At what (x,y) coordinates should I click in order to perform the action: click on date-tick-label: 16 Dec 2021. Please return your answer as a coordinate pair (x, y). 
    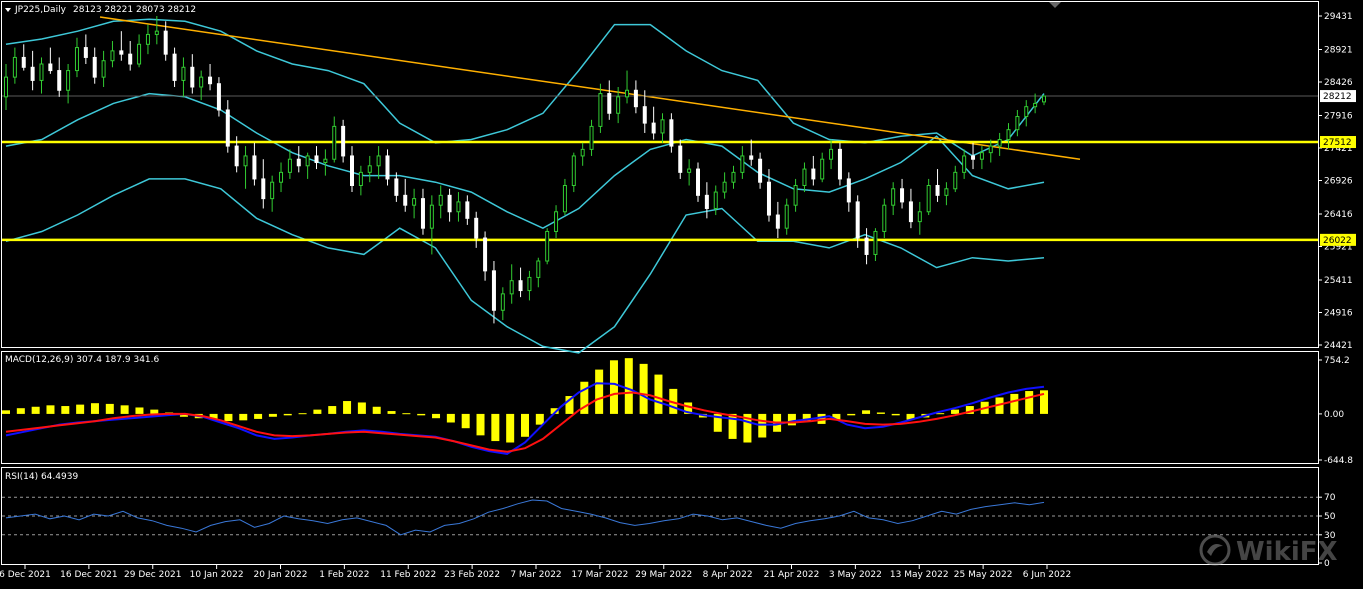
    Looking at the image, I should click on (89, 575).